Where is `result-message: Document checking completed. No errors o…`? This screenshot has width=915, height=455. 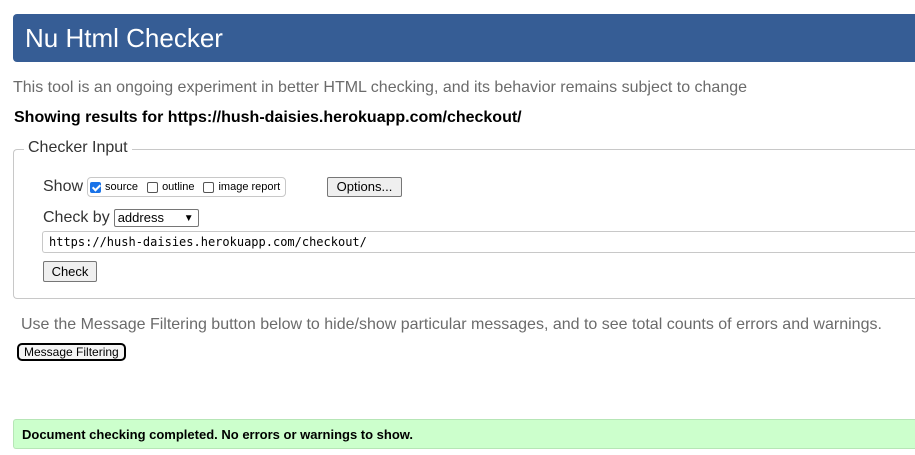 result-message: Document checking completed. No errors o… is located at coordinates (218, 434).